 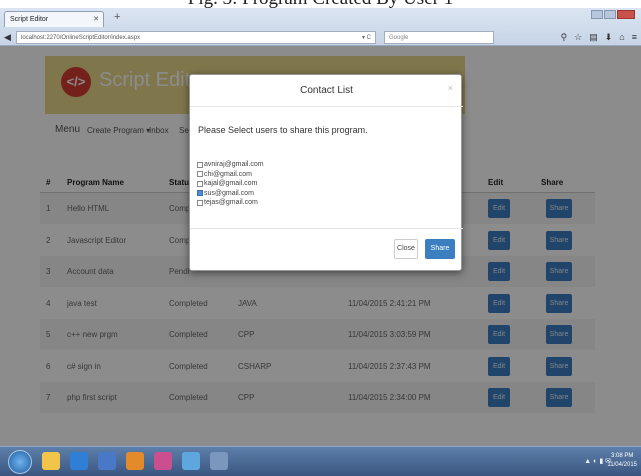 I want to click on file-explorer-icon, so click(x=51, y=461).